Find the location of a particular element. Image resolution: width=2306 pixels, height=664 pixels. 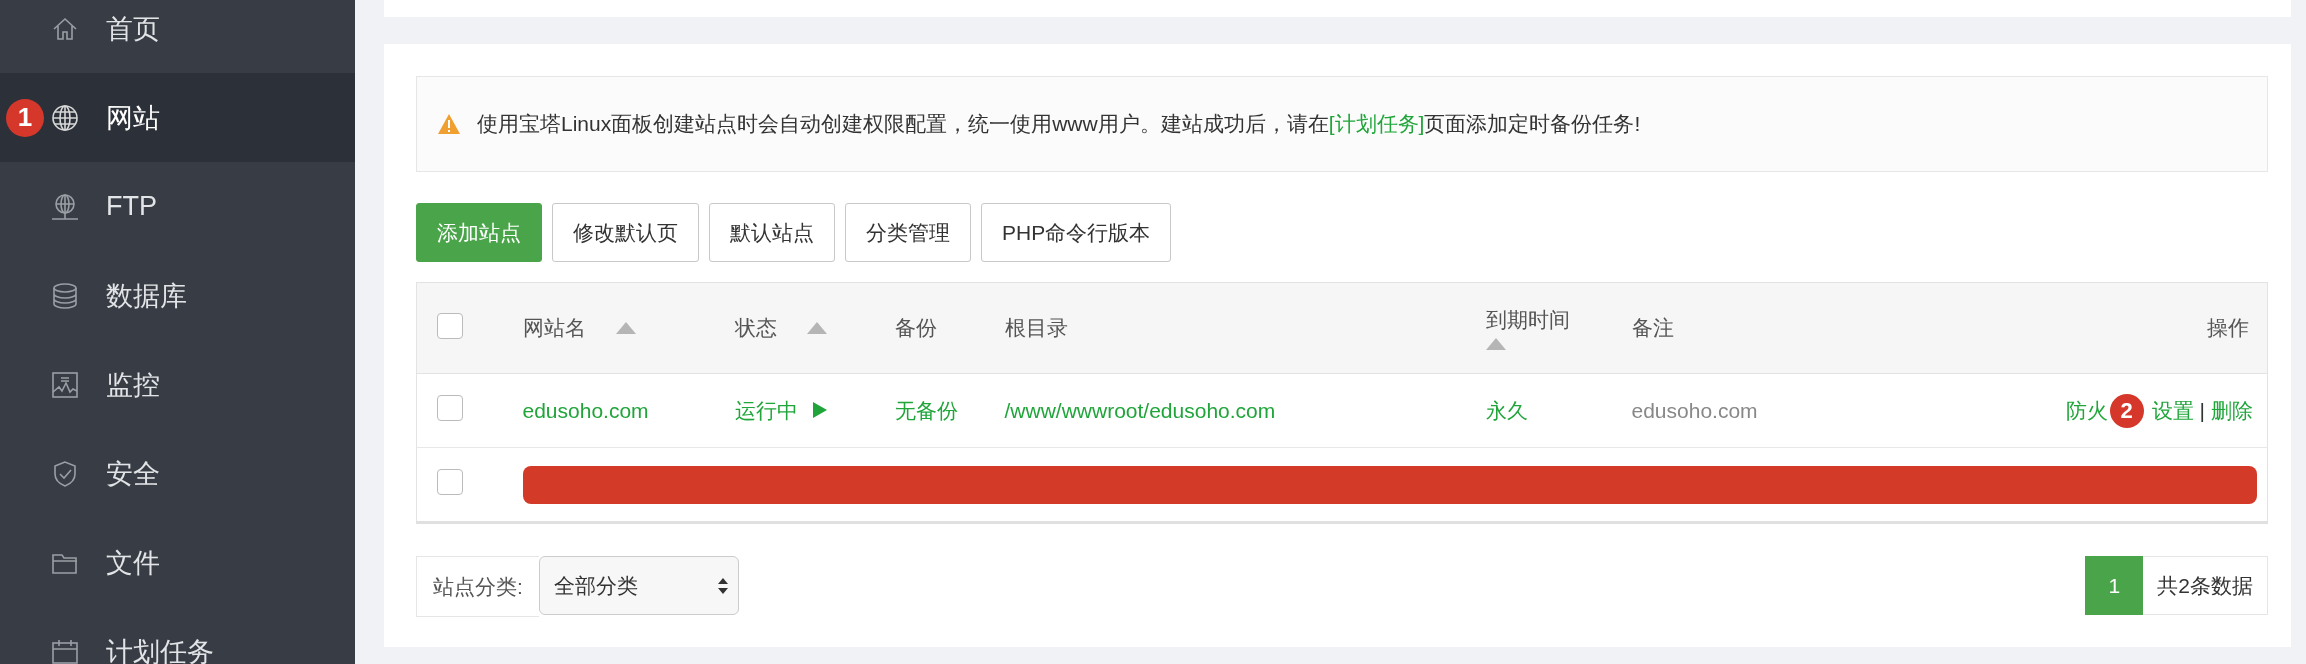

sidebar-item: 文件 is located at coordinates (177, 562).